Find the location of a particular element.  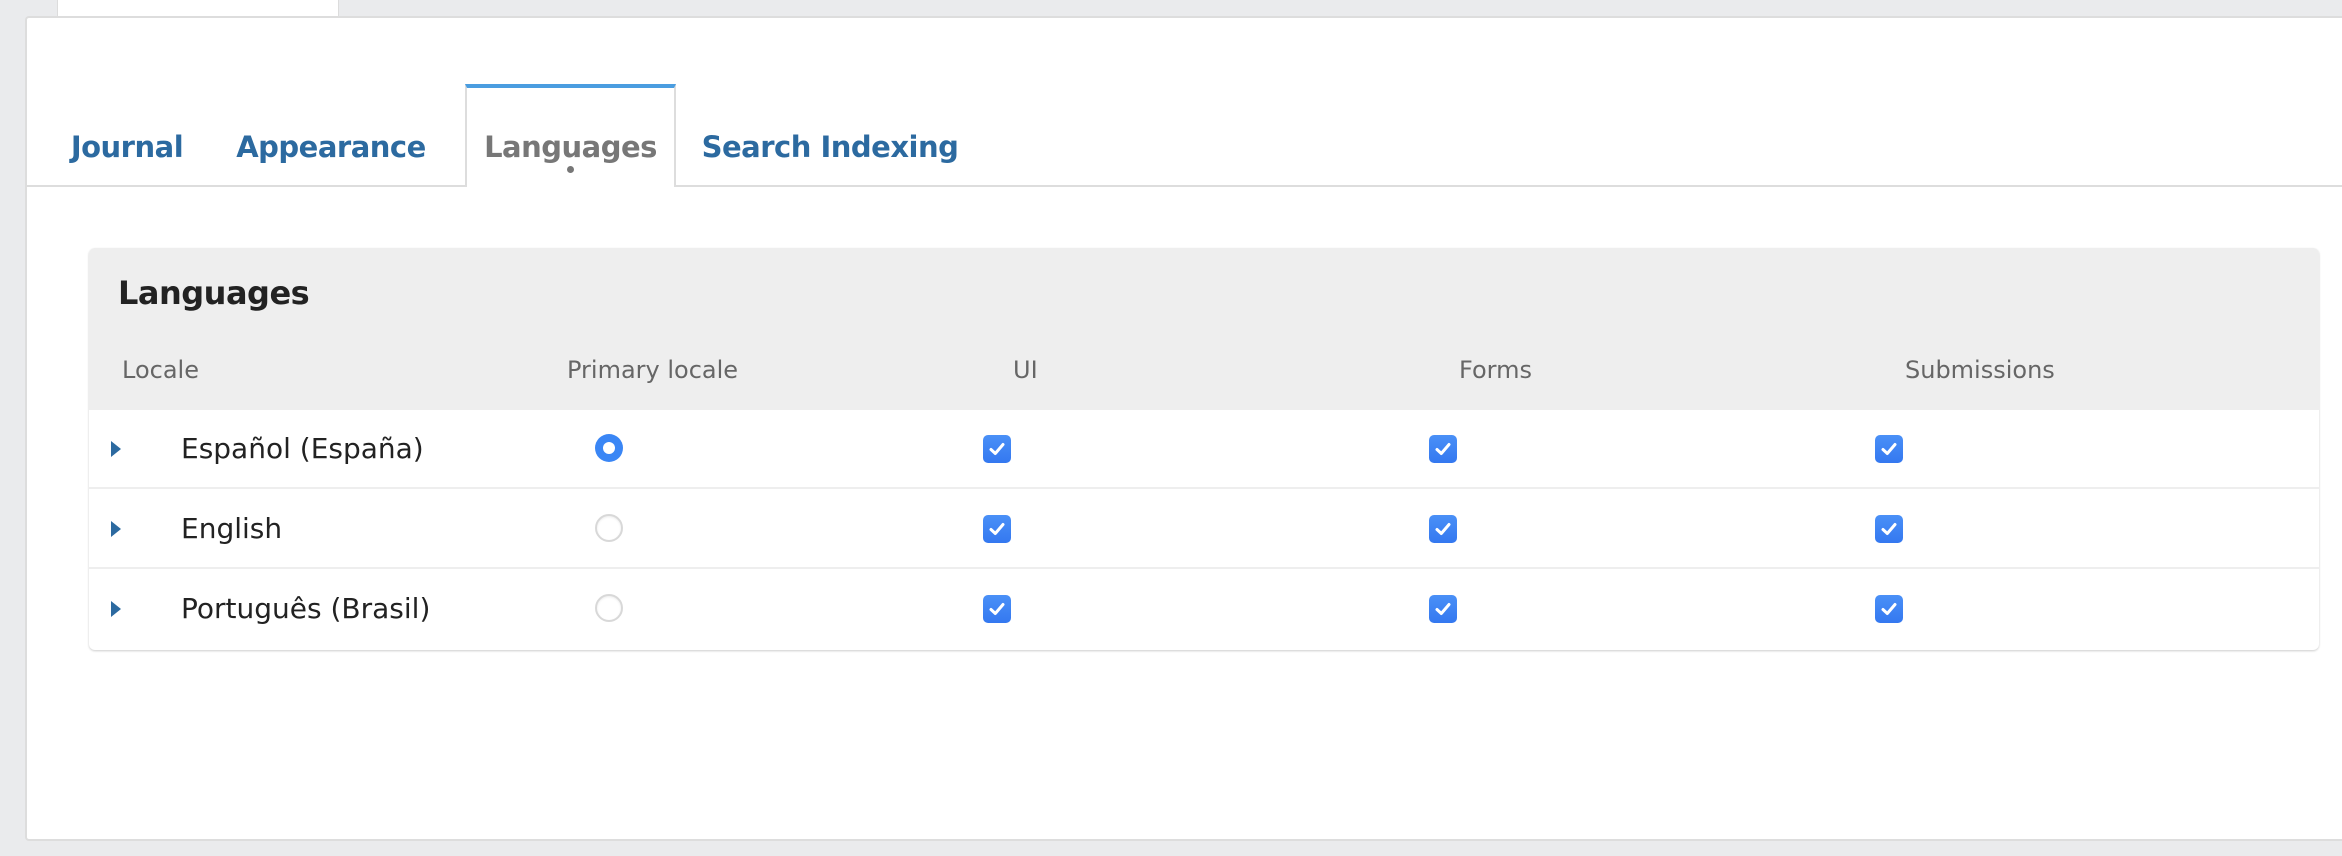

tab-appearance-label: Appearance is located at coordinates (331, 147).